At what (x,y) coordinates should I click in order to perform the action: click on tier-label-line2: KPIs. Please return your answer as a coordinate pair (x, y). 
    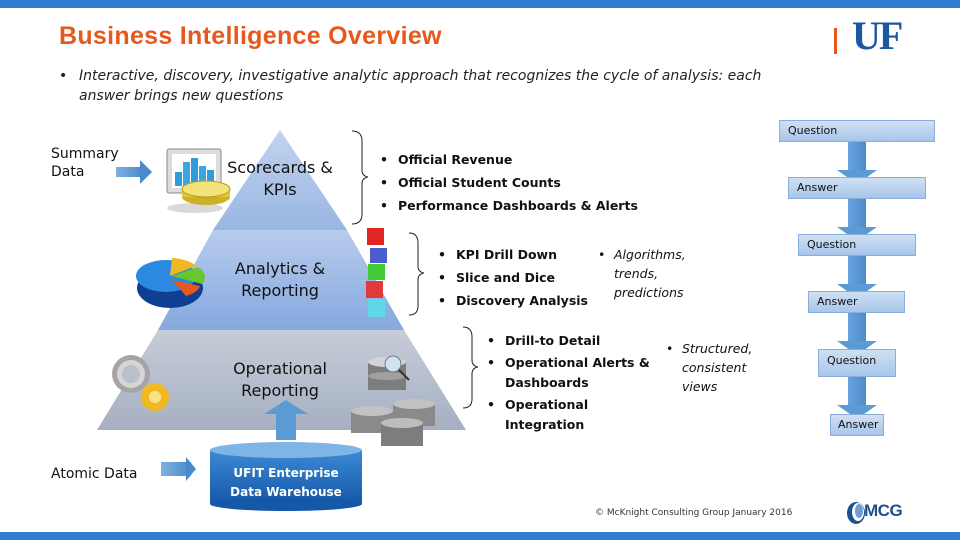
    Looking at the image, I should click on (280, 189).